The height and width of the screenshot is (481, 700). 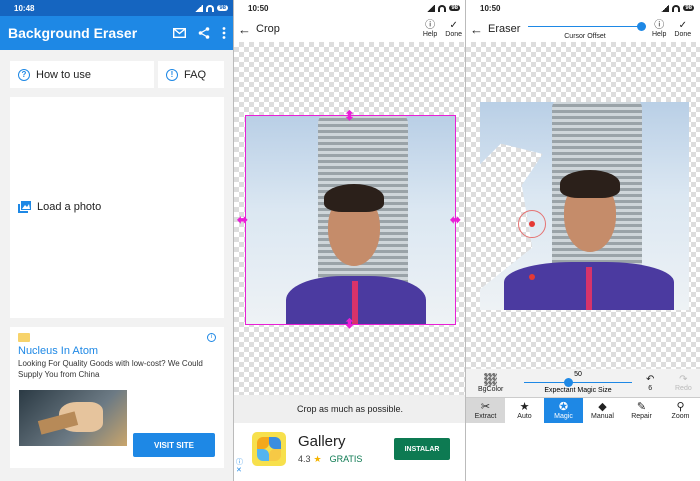 I want to click on magic-options: BgColor 50 Expectant Magic Size ↶ 6 ↷ Redo, so click(x=583, y=383).